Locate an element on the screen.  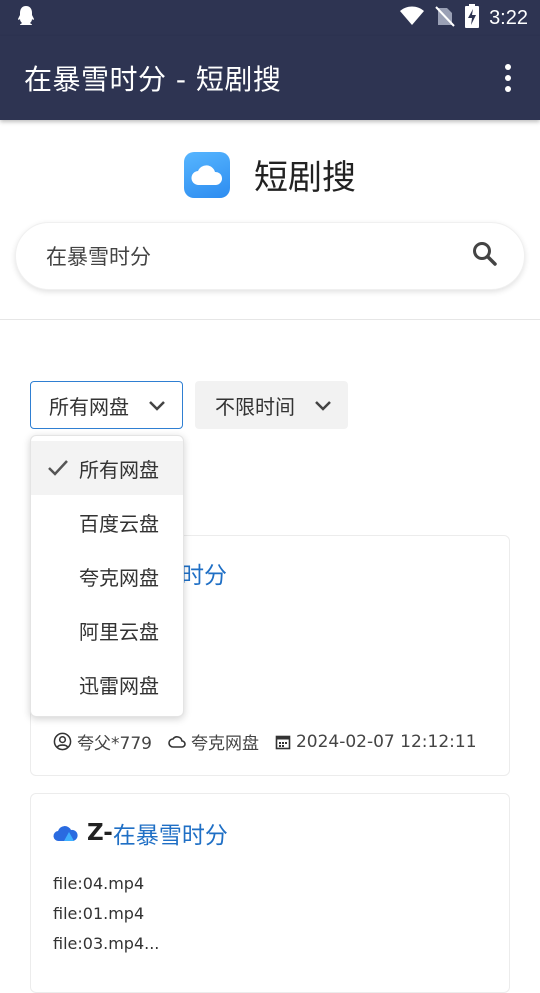
menu-item-label: 阿里云盘 is located at coordinates (119, 631).